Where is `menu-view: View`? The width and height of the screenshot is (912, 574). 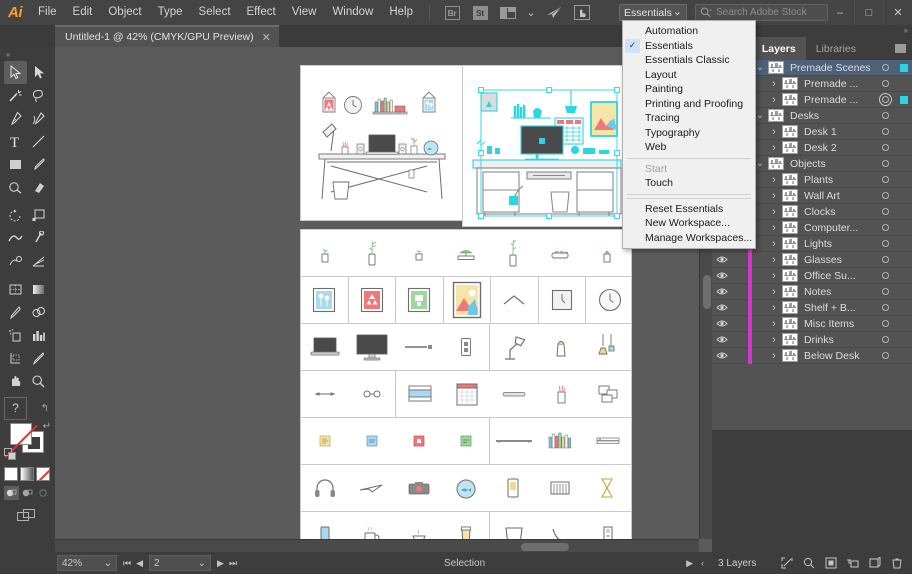 menu-view: View is located at coordinates (304, 12).